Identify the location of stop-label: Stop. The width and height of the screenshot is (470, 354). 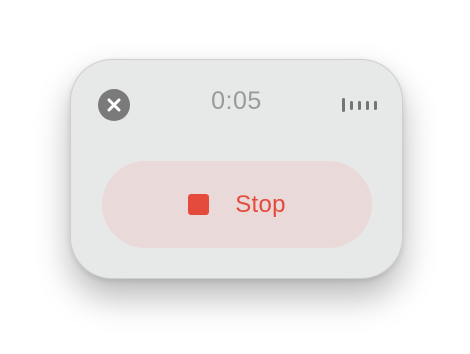
(260, 204).